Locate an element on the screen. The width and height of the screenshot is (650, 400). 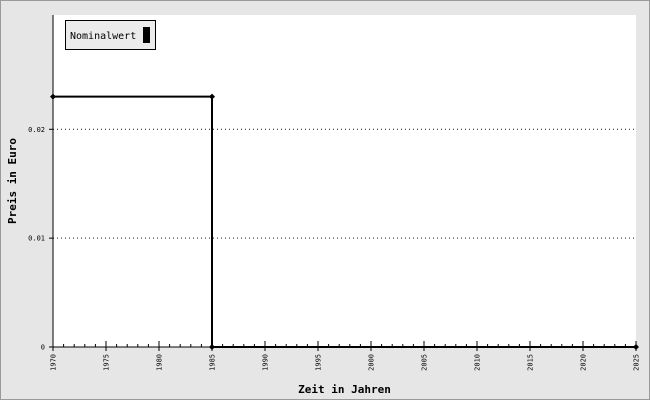
legend: Nominalwert is located at coordinates (110, 35).